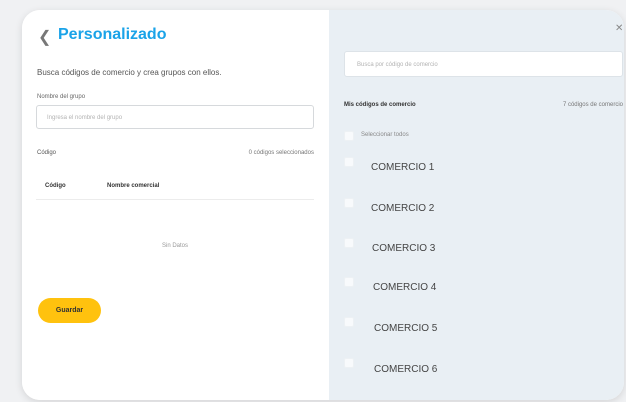 The image size is (626, 402). What do you see at coordinates (55, 186) in the screenshot?
I see `column-header-code: Código` at bounding box center [55, 186].